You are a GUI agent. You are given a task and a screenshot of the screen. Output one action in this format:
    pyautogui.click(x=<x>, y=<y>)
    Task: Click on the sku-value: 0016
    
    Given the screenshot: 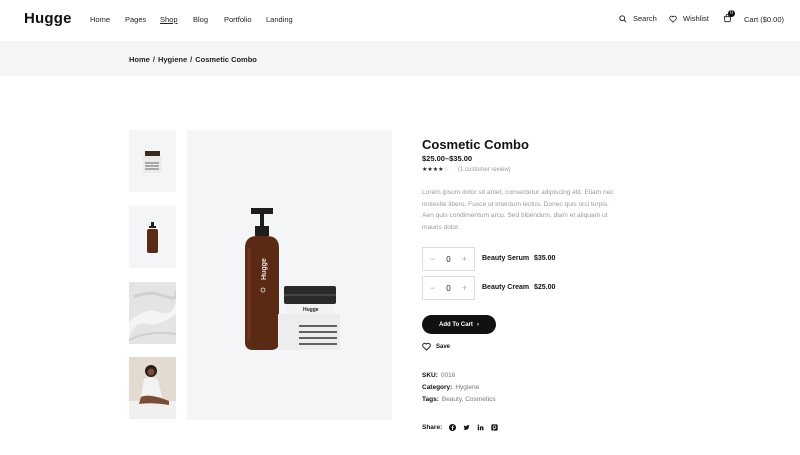 What is the action you would take?
    pyautogui.click(x=448, y=375)
    